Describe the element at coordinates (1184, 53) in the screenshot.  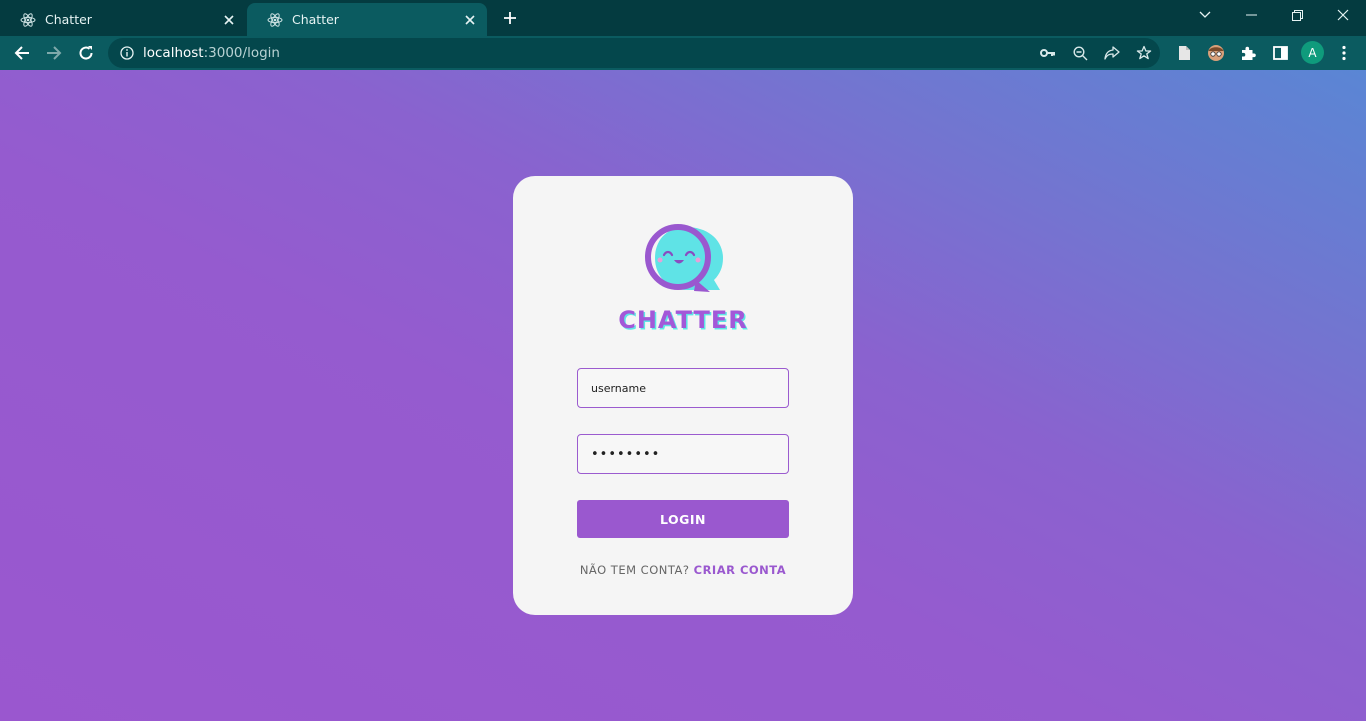
I see `document-extension-icon` at that location.